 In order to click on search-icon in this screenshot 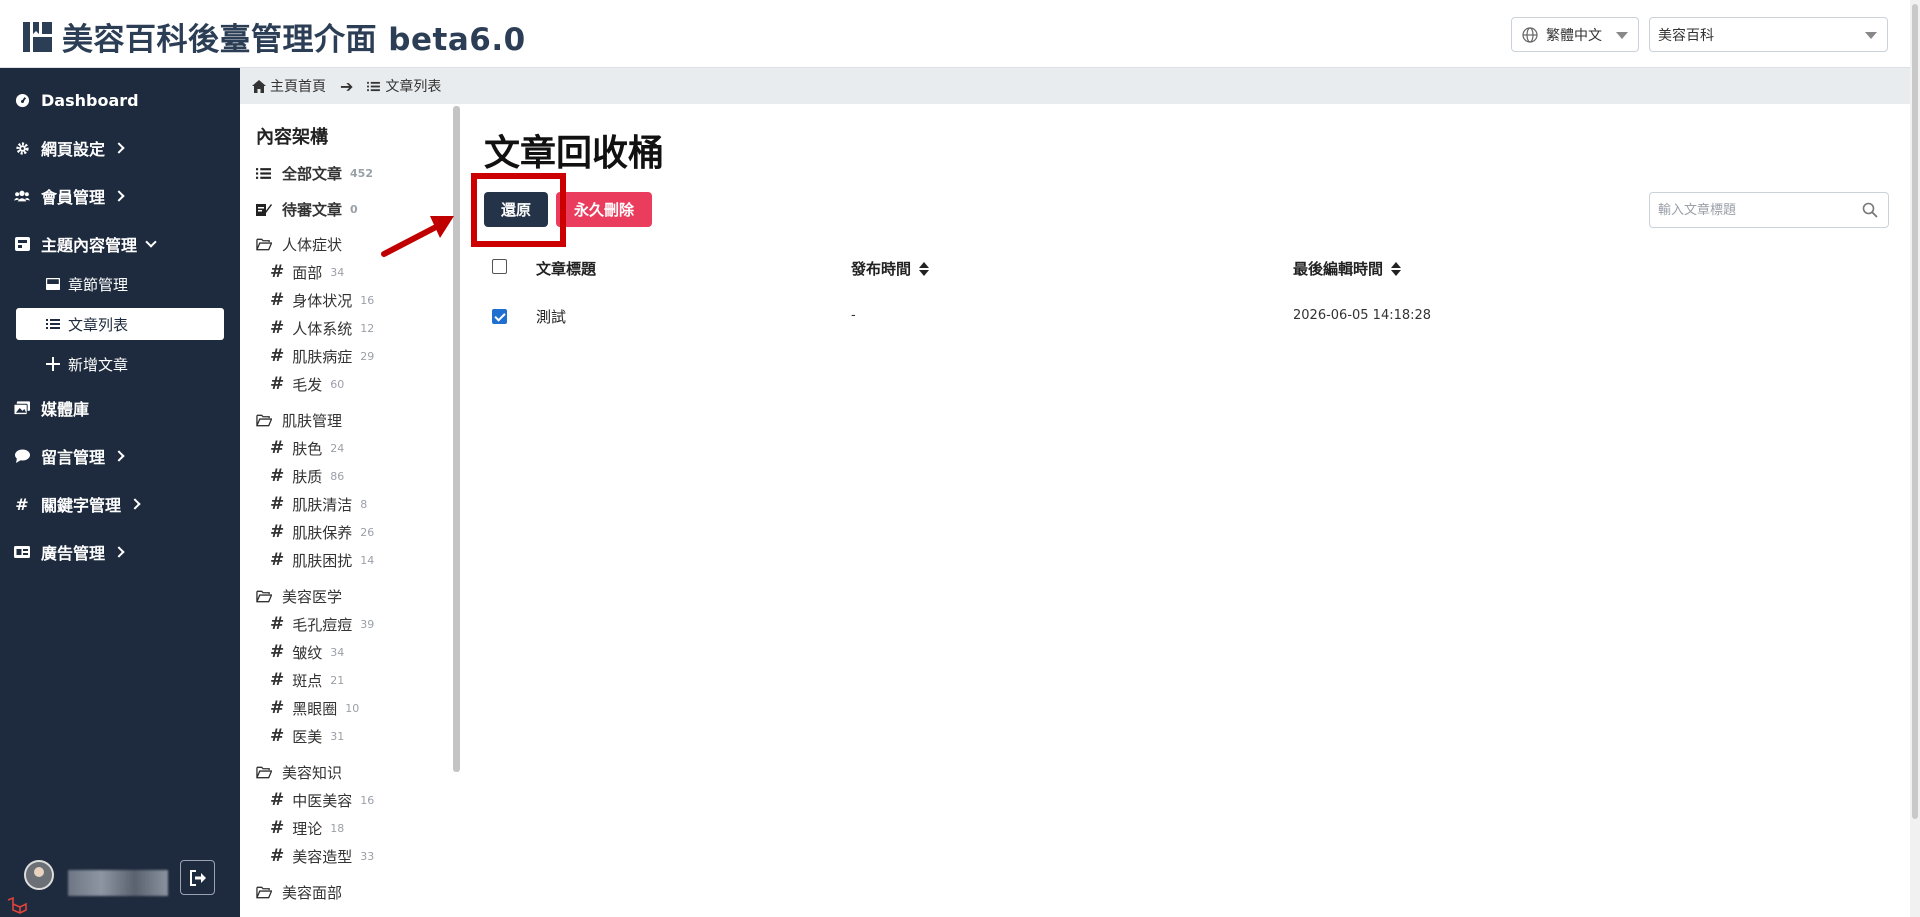, I will do `click(1870, 210)`.